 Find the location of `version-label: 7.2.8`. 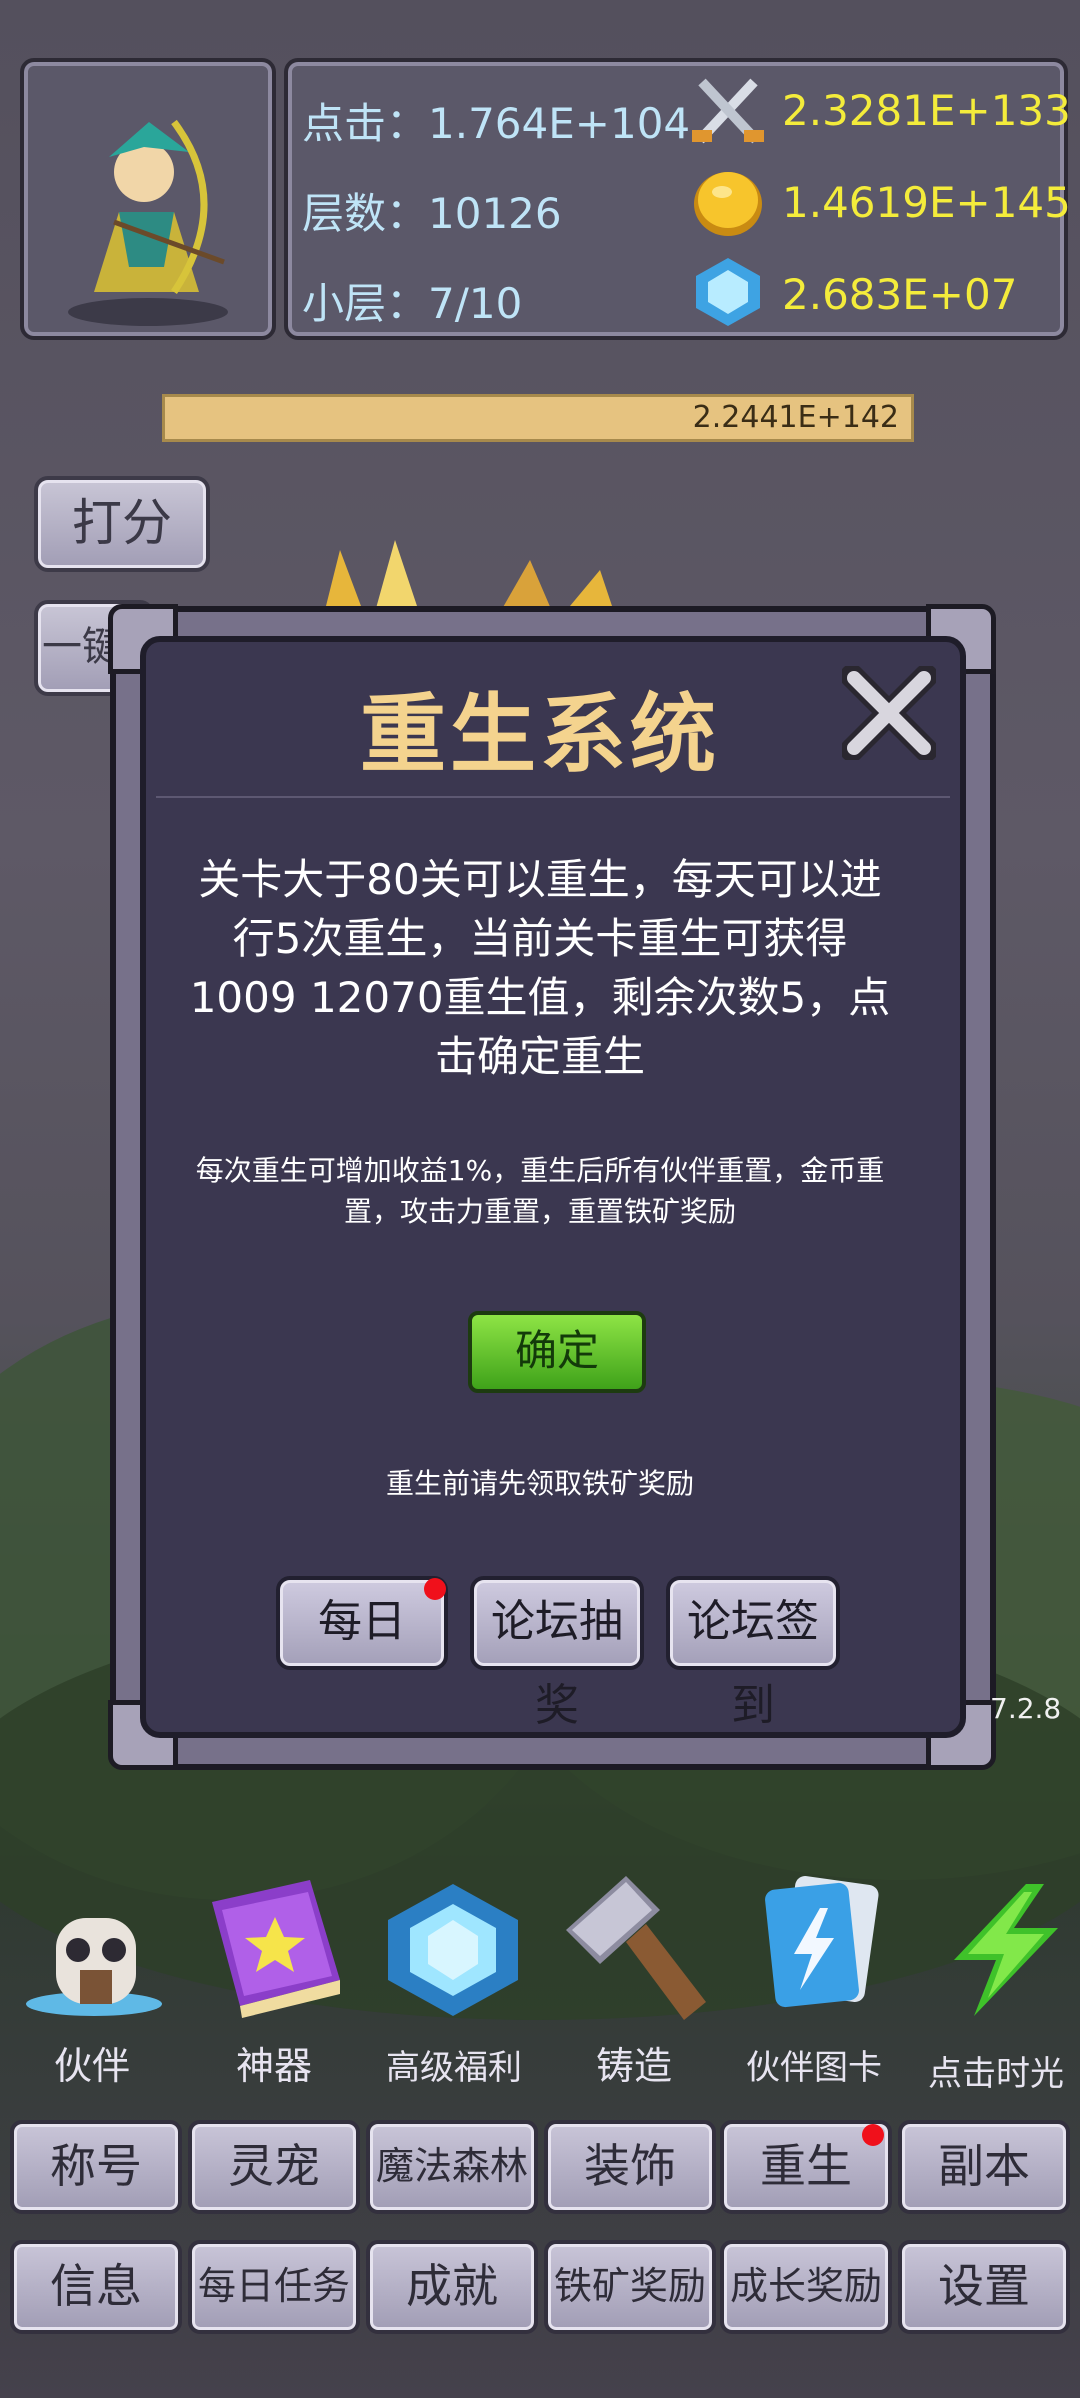

version-label: 7.2.8 is located at coordinates (1026, 1708).